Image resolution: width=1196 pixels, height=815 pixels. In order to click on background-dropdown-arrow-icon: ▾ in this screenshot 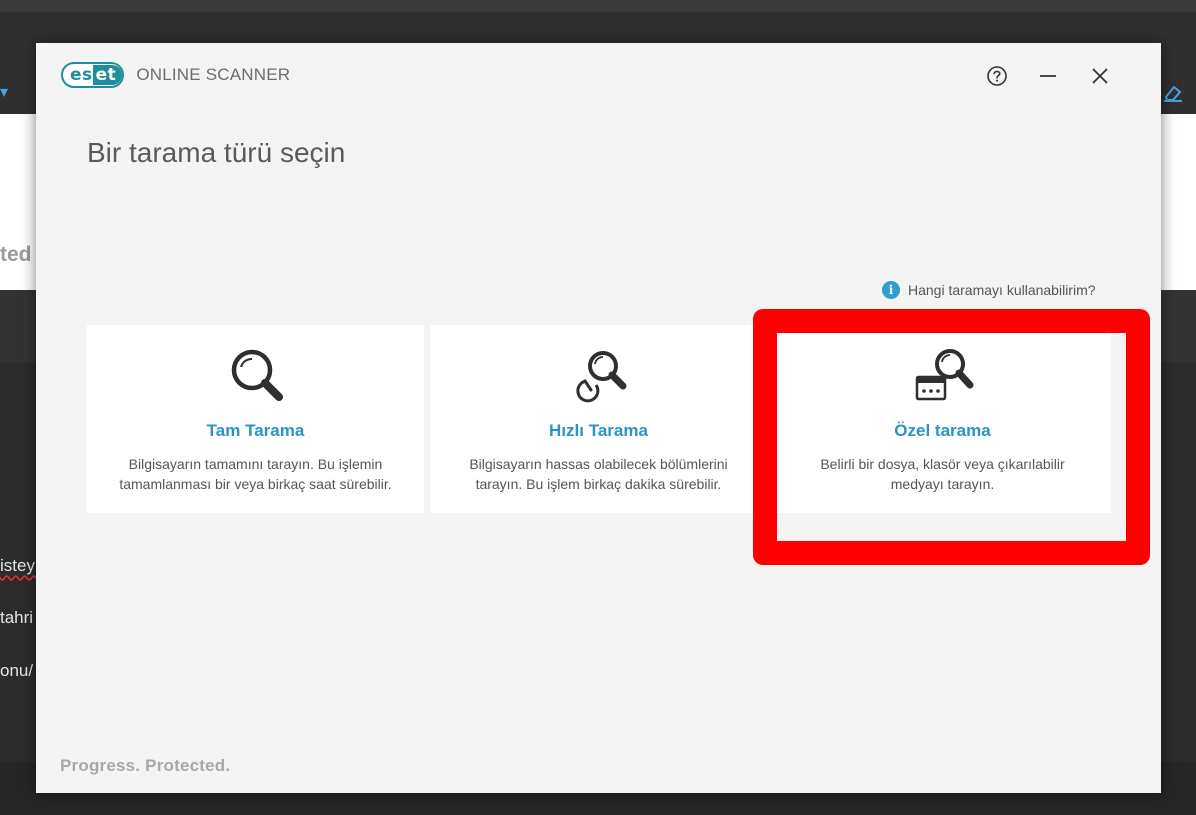, I will do `click(4, 92)`.